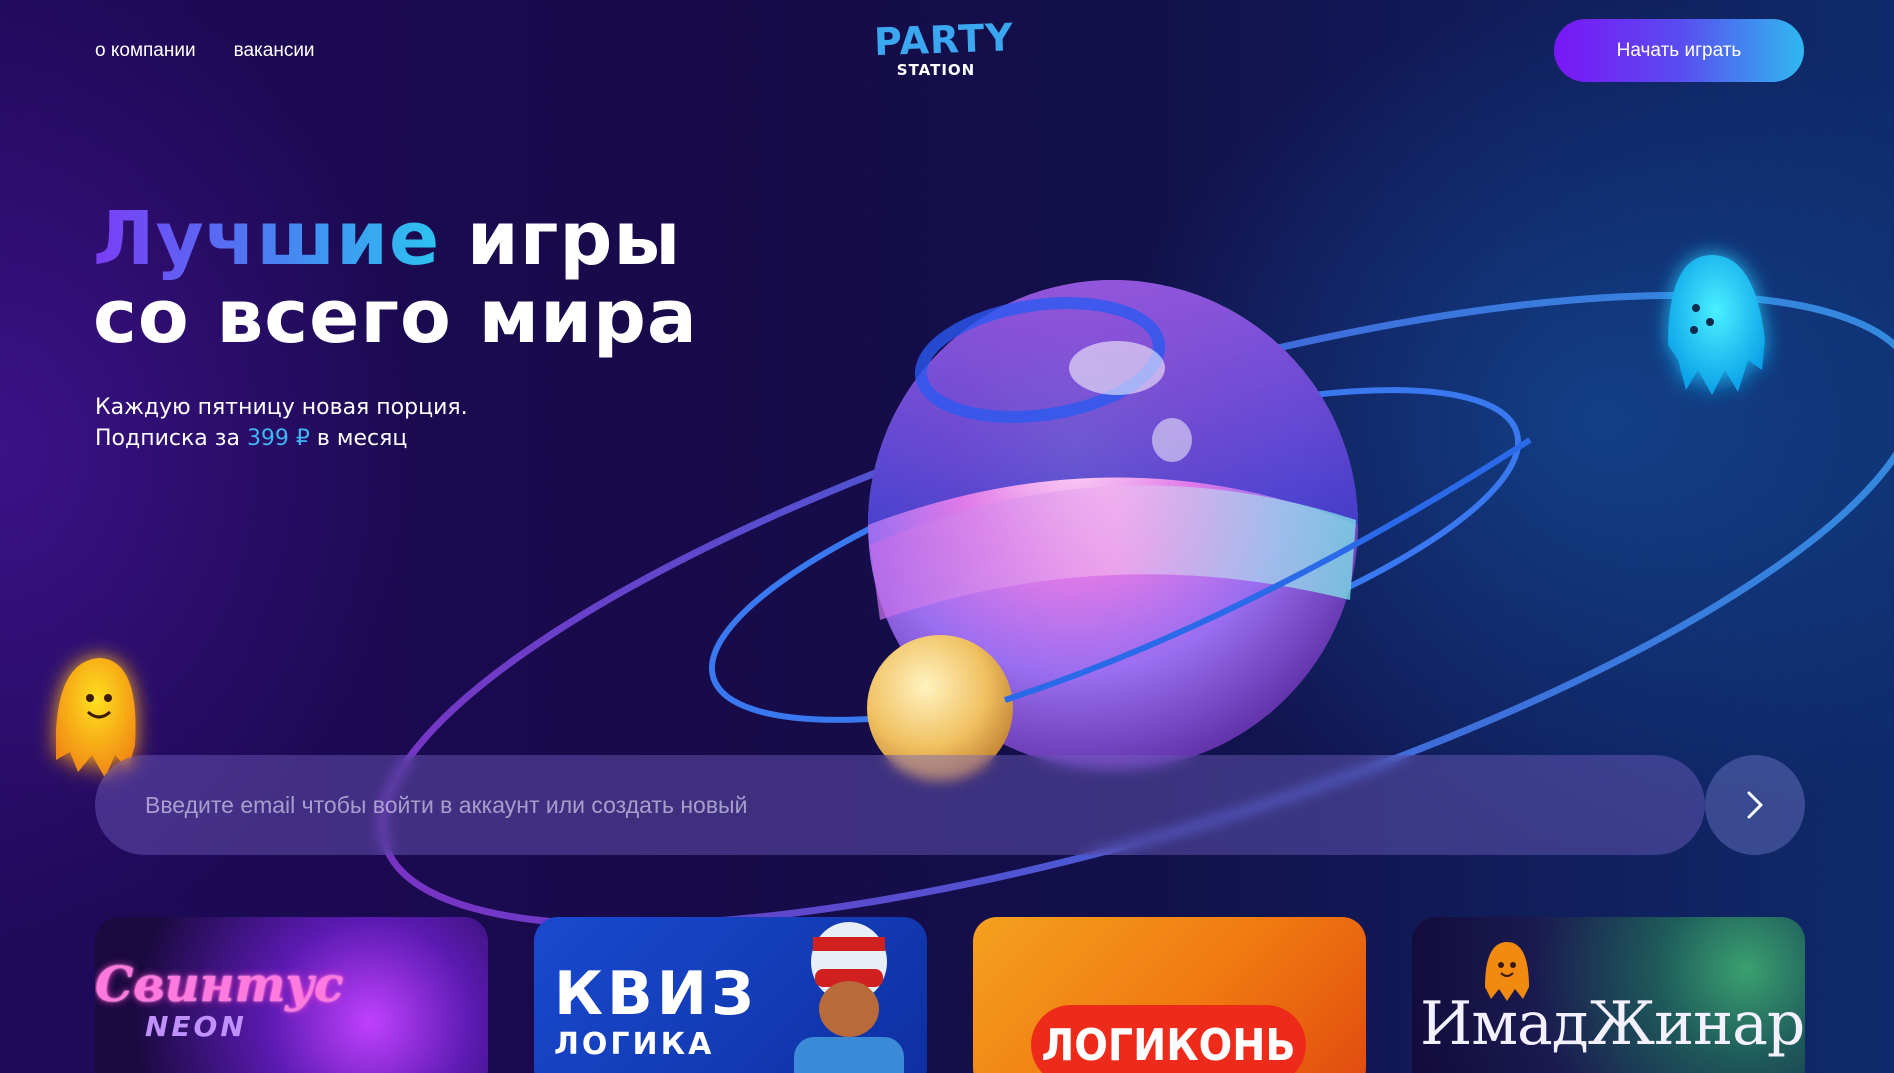 This screenshot has width=1894, height=1073. I want to click on hero-title-accent: Лучшие, so click(267, 239).